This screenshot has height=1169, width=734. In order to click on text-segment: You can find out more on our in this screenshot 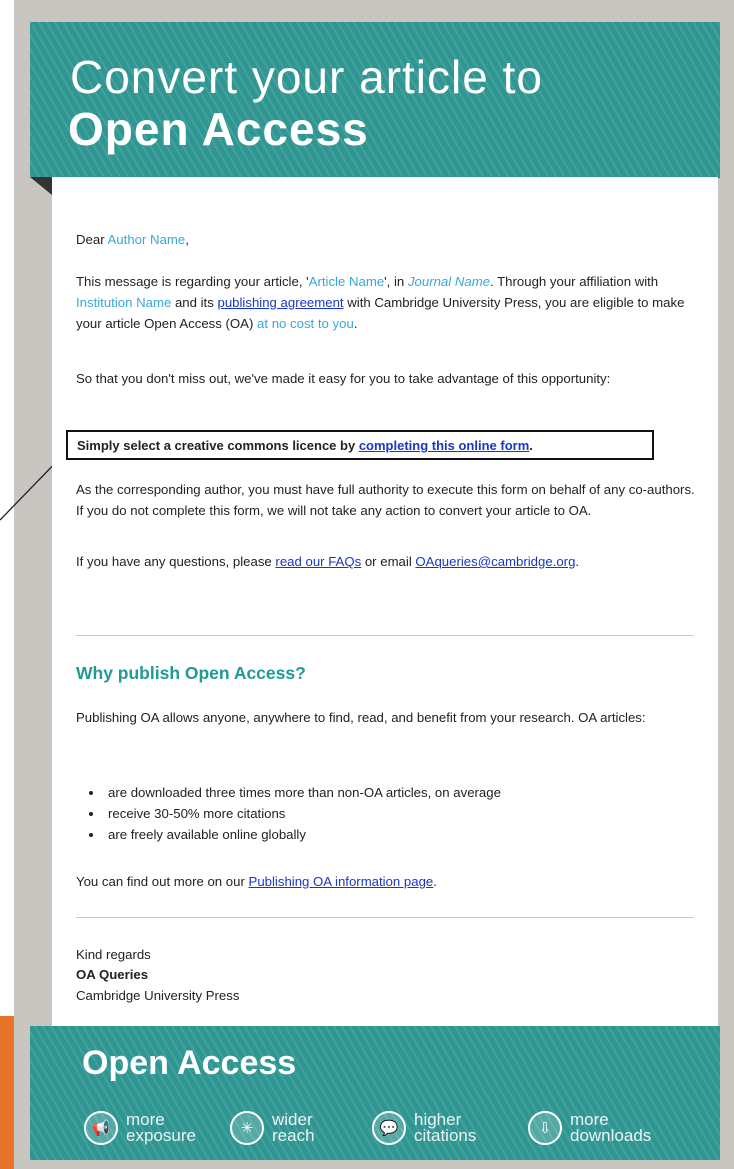, I will do `click(162, 881)`.